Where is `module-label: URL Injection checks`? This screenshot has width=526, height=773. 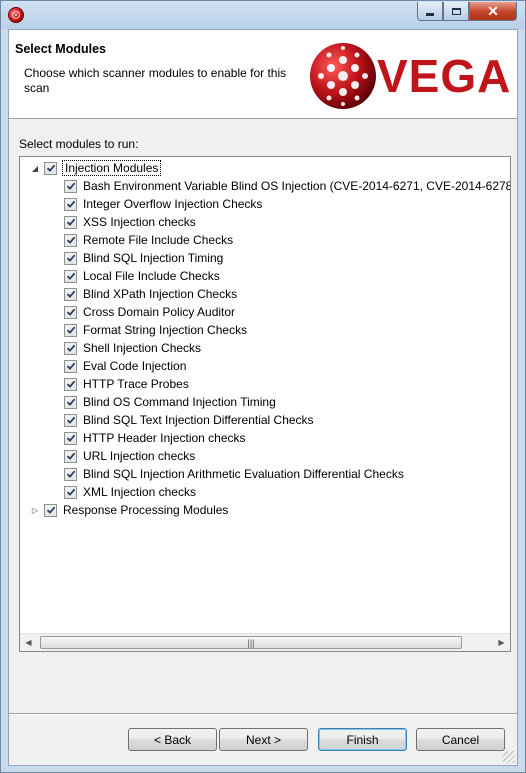 module-label: URL Injection checks is located at coordinates (139, 456).